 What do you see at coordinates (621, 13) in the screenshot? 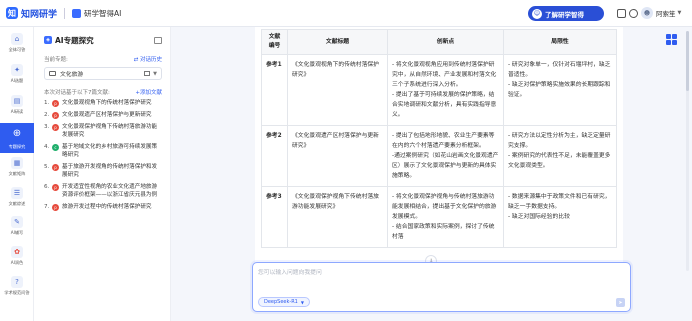
I see `document-icon` at bounding box center [621, 13].